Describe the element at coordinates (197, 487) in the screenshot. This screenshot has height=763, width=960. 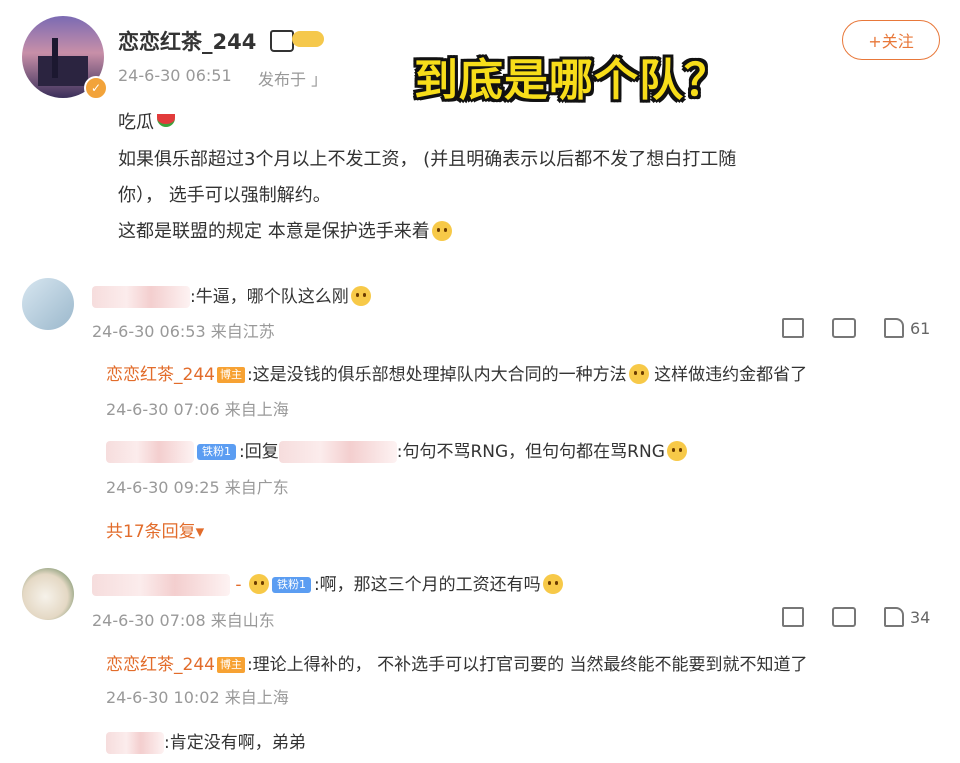
I see `reply-time: 24-6-30 09:25 来自广东` at that location.